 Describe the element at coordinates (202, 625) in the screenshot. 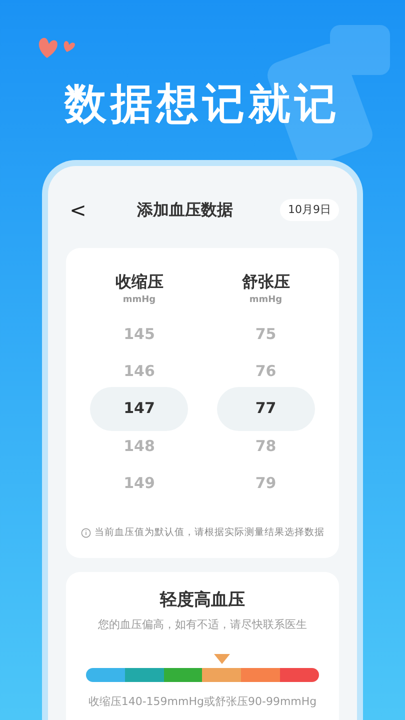

I see `advice-text: 您的血压偏高，如有不适，请尽快联系医生` at that location.